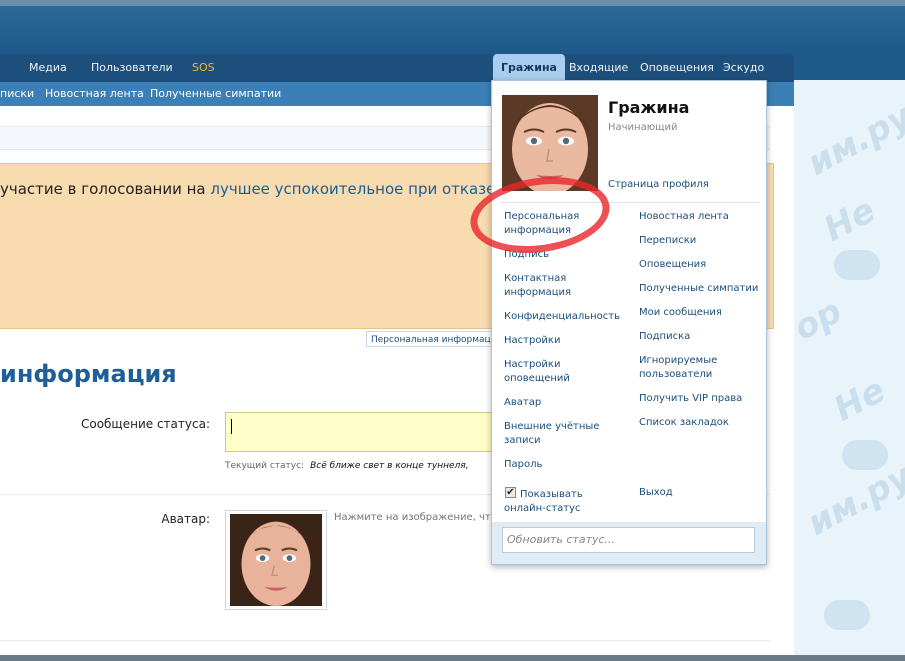 This screenshot has width=905, height=661. What do you see at coordinates (699, 399) in the screenshot?
I see `menu-get-vip: Получить VIP права` at bounding box center [699, 399].